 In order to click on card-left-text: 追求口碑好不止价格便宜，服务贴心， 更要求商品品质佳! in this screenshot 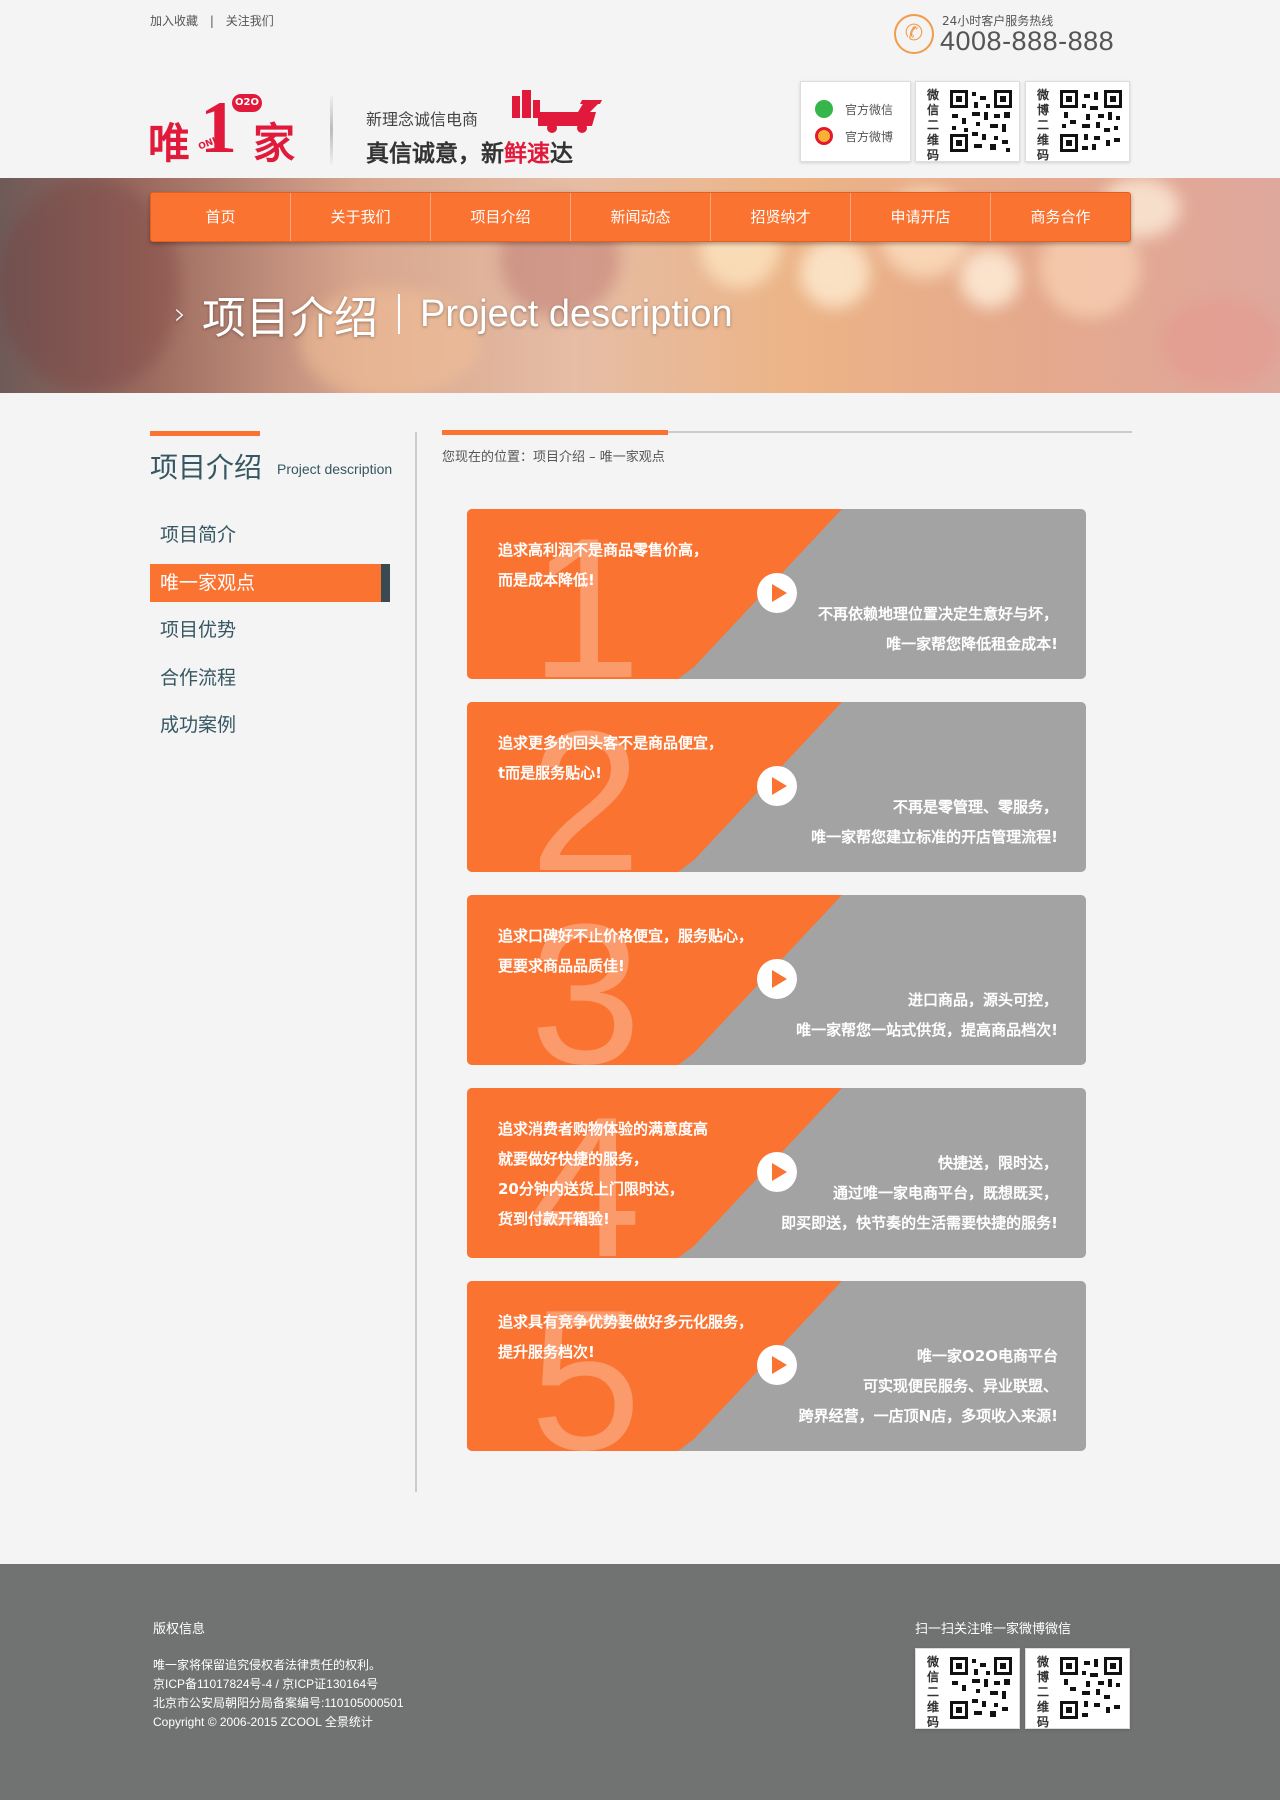, I will do `click(625, 951)`.